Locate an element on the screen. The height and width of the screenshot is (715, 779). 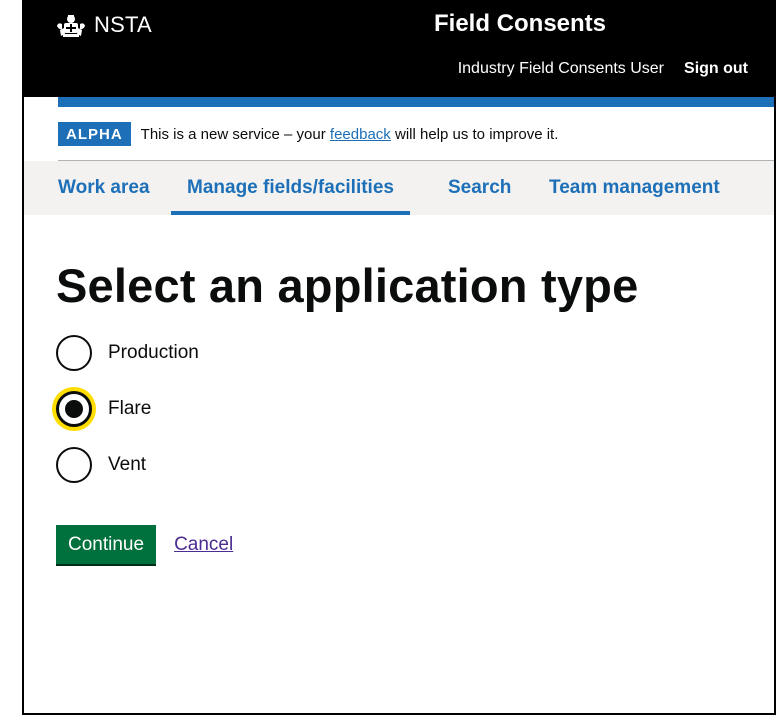
logo-link: NSTA is located at coordinates (104, 25).